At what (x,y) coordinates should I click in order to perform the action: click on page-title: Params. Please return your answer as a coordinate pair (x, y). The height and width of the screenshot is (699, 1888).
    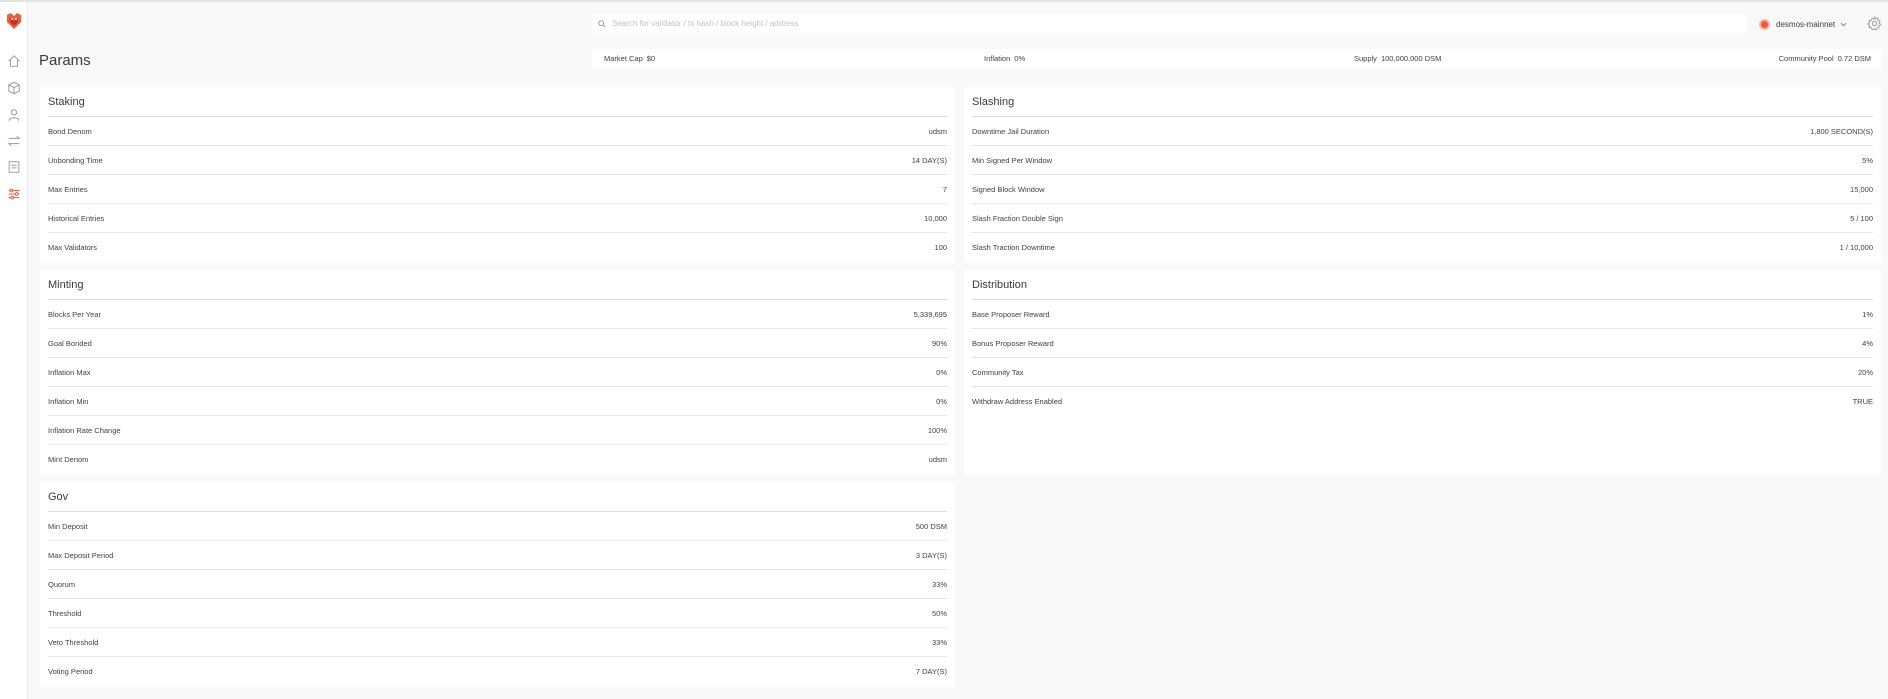
    Looking at the image, I should click on (65, 60).